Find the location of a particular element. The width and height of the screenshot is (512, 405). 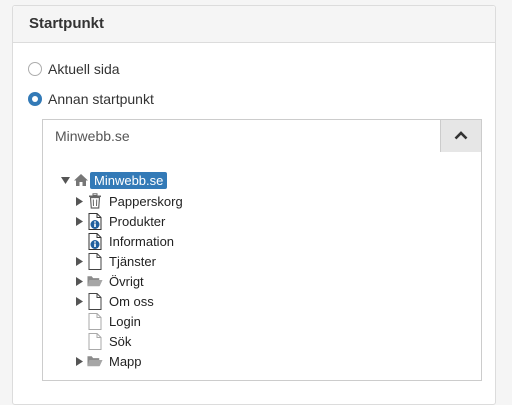

tree-item: Papperskorg is located at coordinates (128, 201).